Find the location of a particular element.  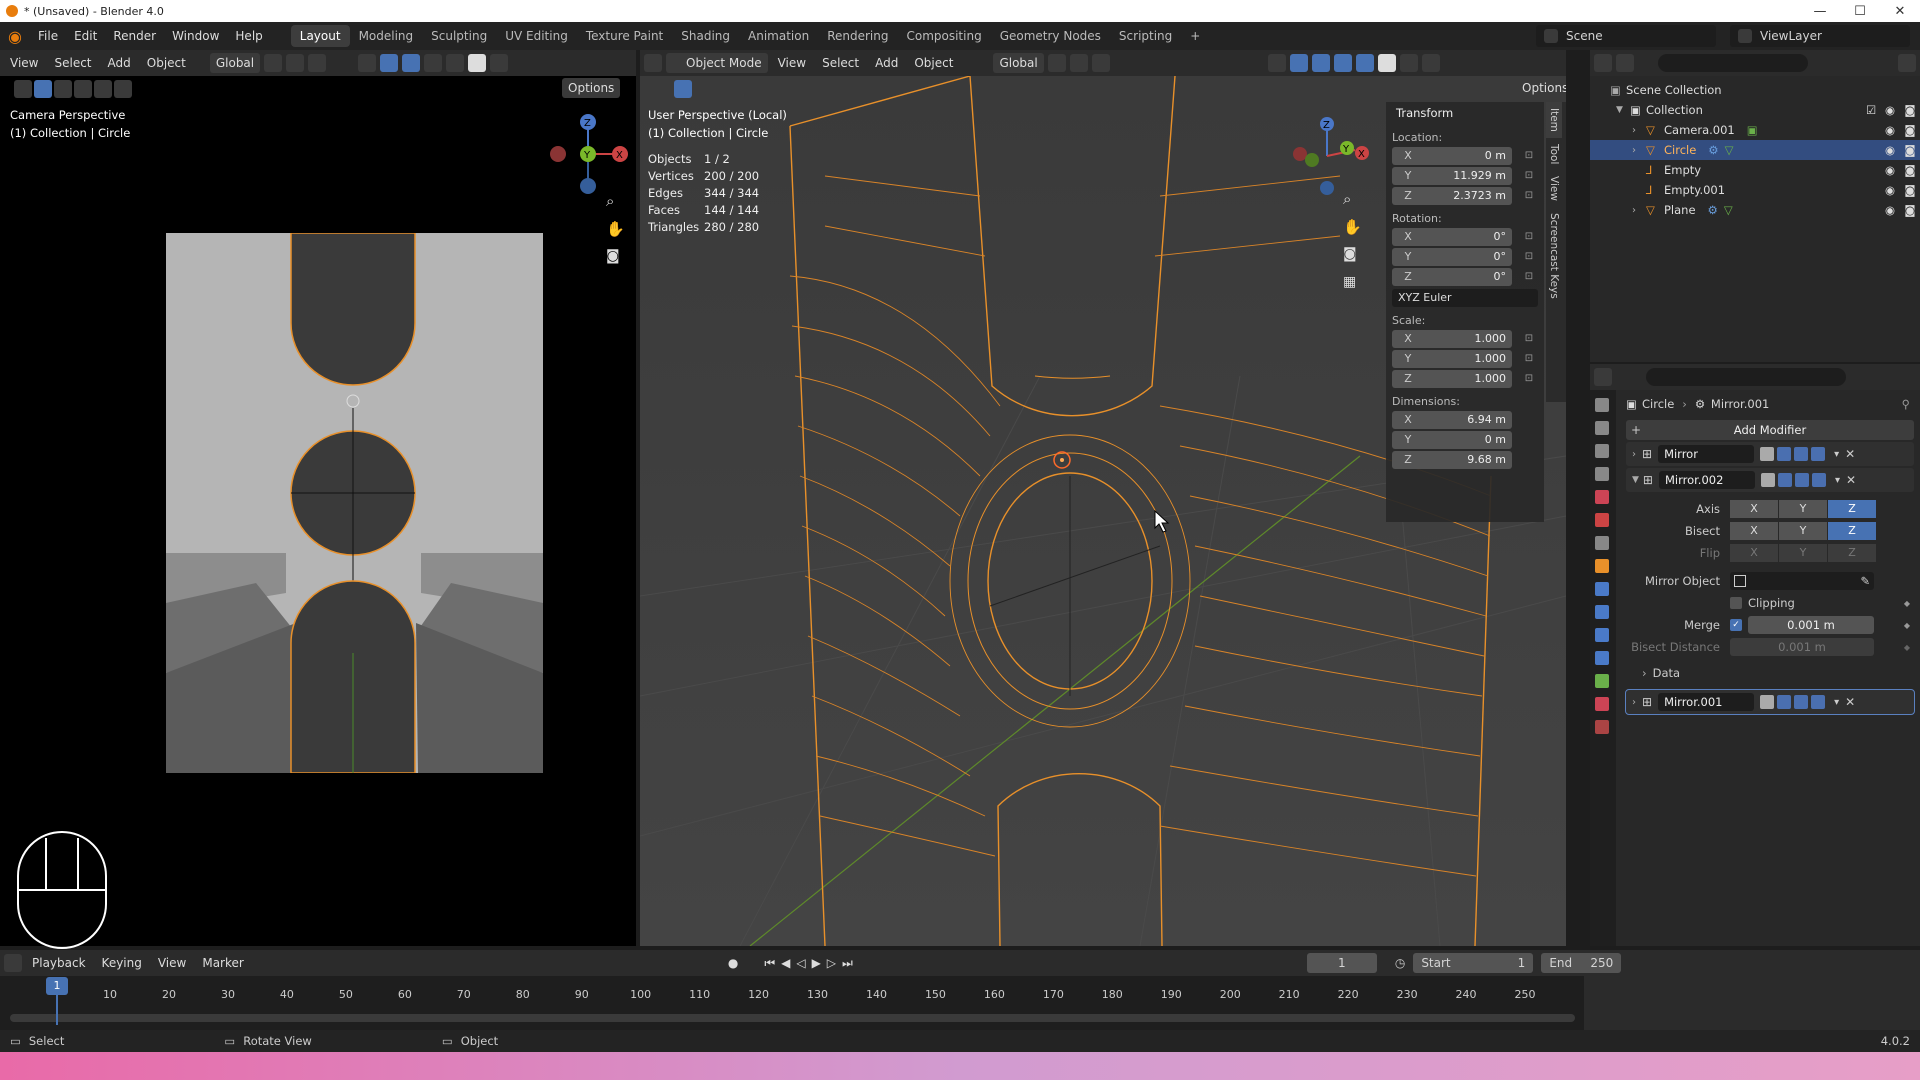

left-menu-select: Select is located at coordinates (72, 63).